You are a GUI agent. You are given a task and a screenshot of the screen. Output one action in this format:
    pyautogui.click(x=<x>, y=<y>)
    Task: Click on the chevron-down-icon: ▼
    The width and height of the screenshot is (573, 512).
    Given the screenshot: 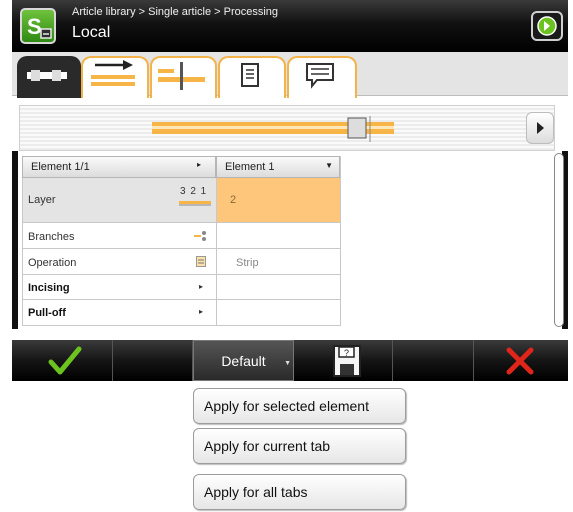 What is the action you would take?
    pyautogui.click(x=329, y=165)
    